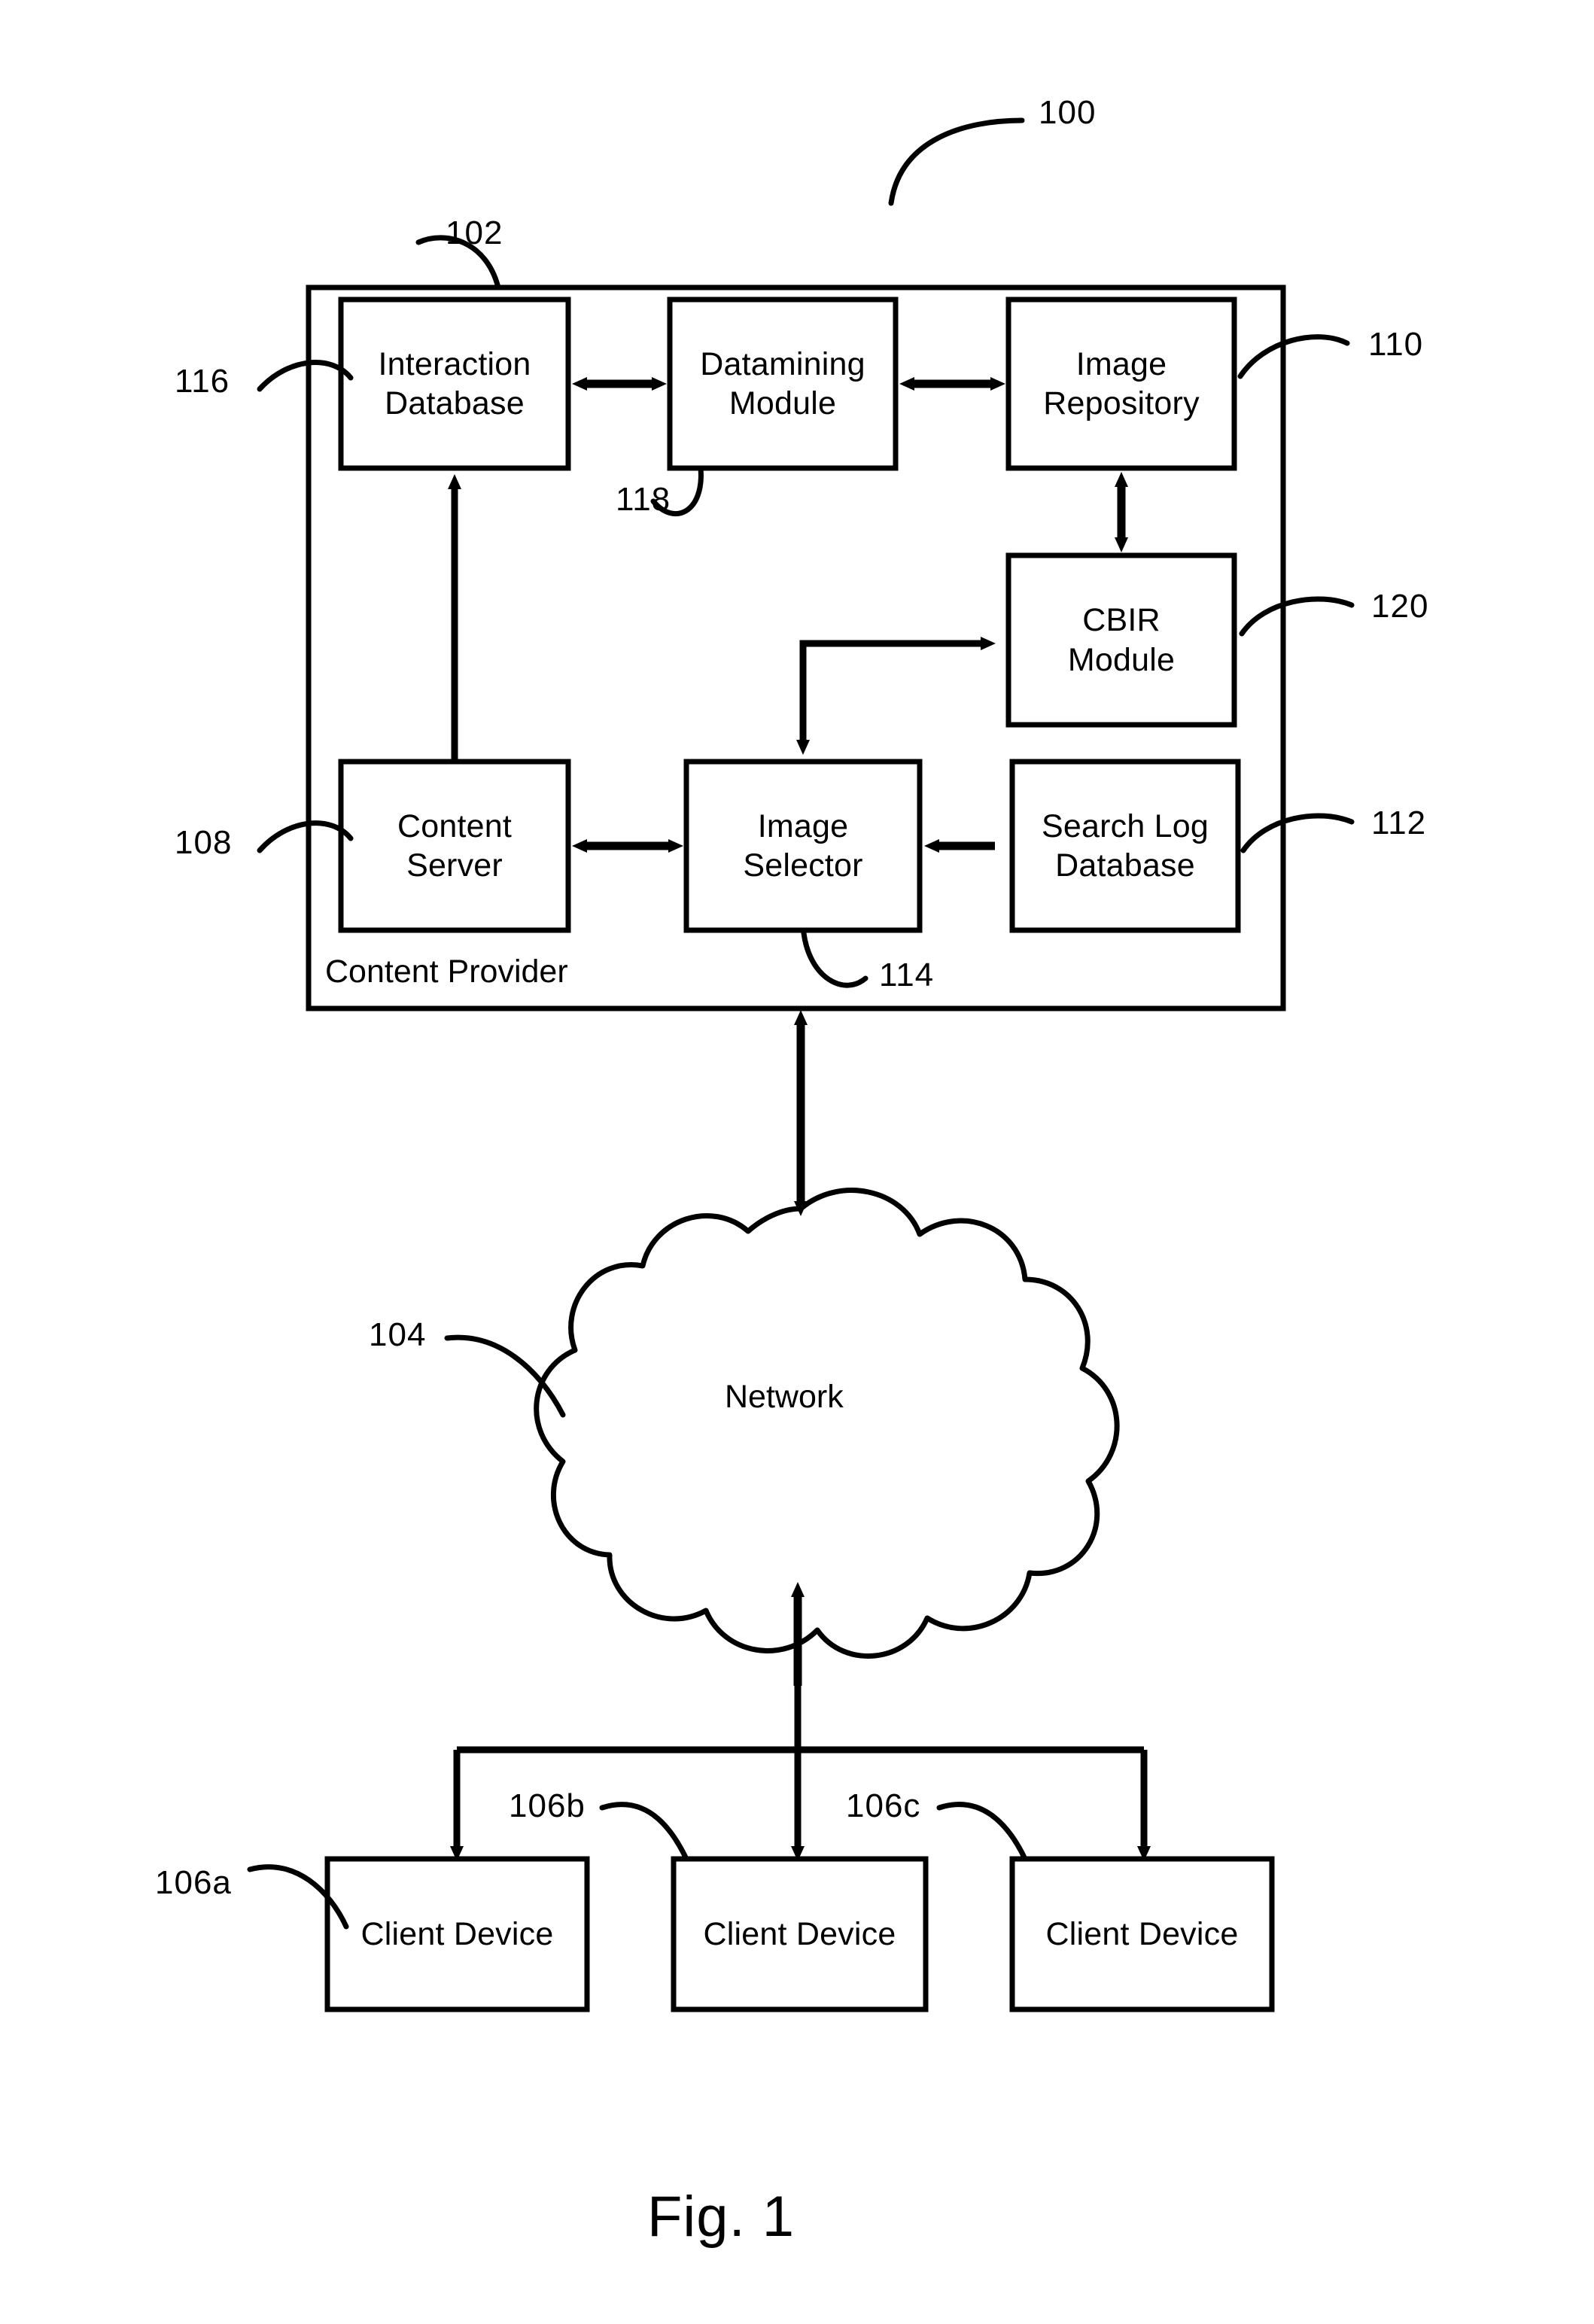  Describe the element at coordinates (474, 232) in the screenshot. I see `ref-number-102: 102` at that location.